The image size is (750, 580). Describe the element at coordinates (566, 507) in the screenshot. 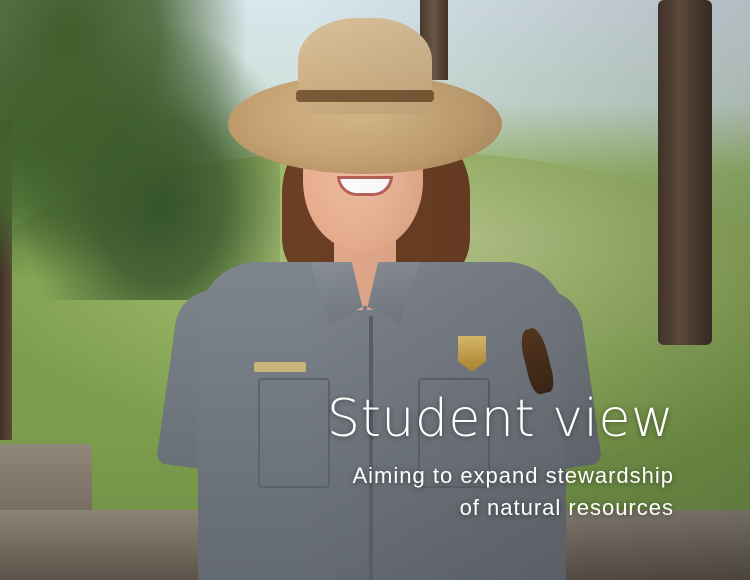

I see `hero-subtitle-line: of natural resources` at that location.